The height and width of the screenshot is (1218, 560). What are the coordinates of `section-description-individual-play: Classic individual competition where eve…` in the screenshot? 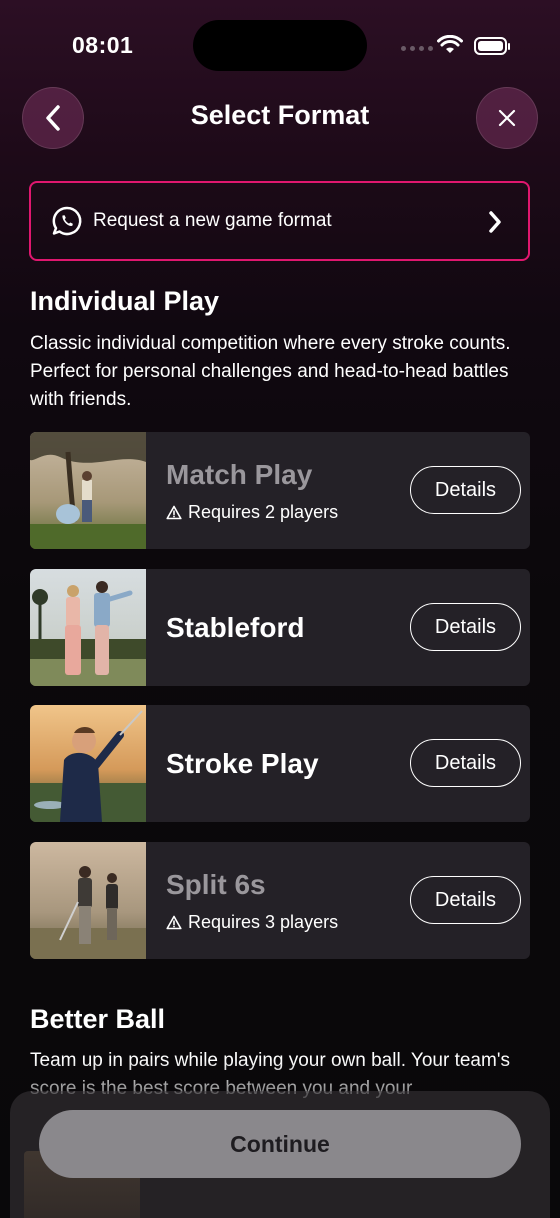 It's located at (270, 371).